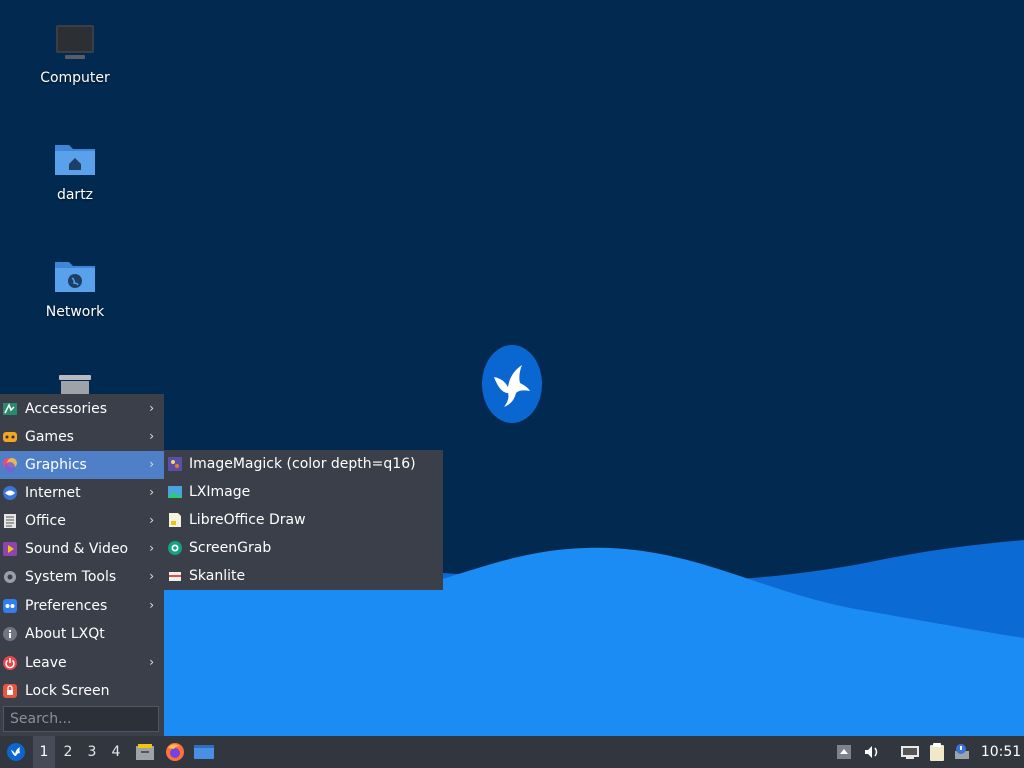 This screenshot has height=768, width=1024. What do you see at coordinates (512, 384) in the screenshot?
I see `lubuntu-bird-logo` at bounding box center [512, 384].